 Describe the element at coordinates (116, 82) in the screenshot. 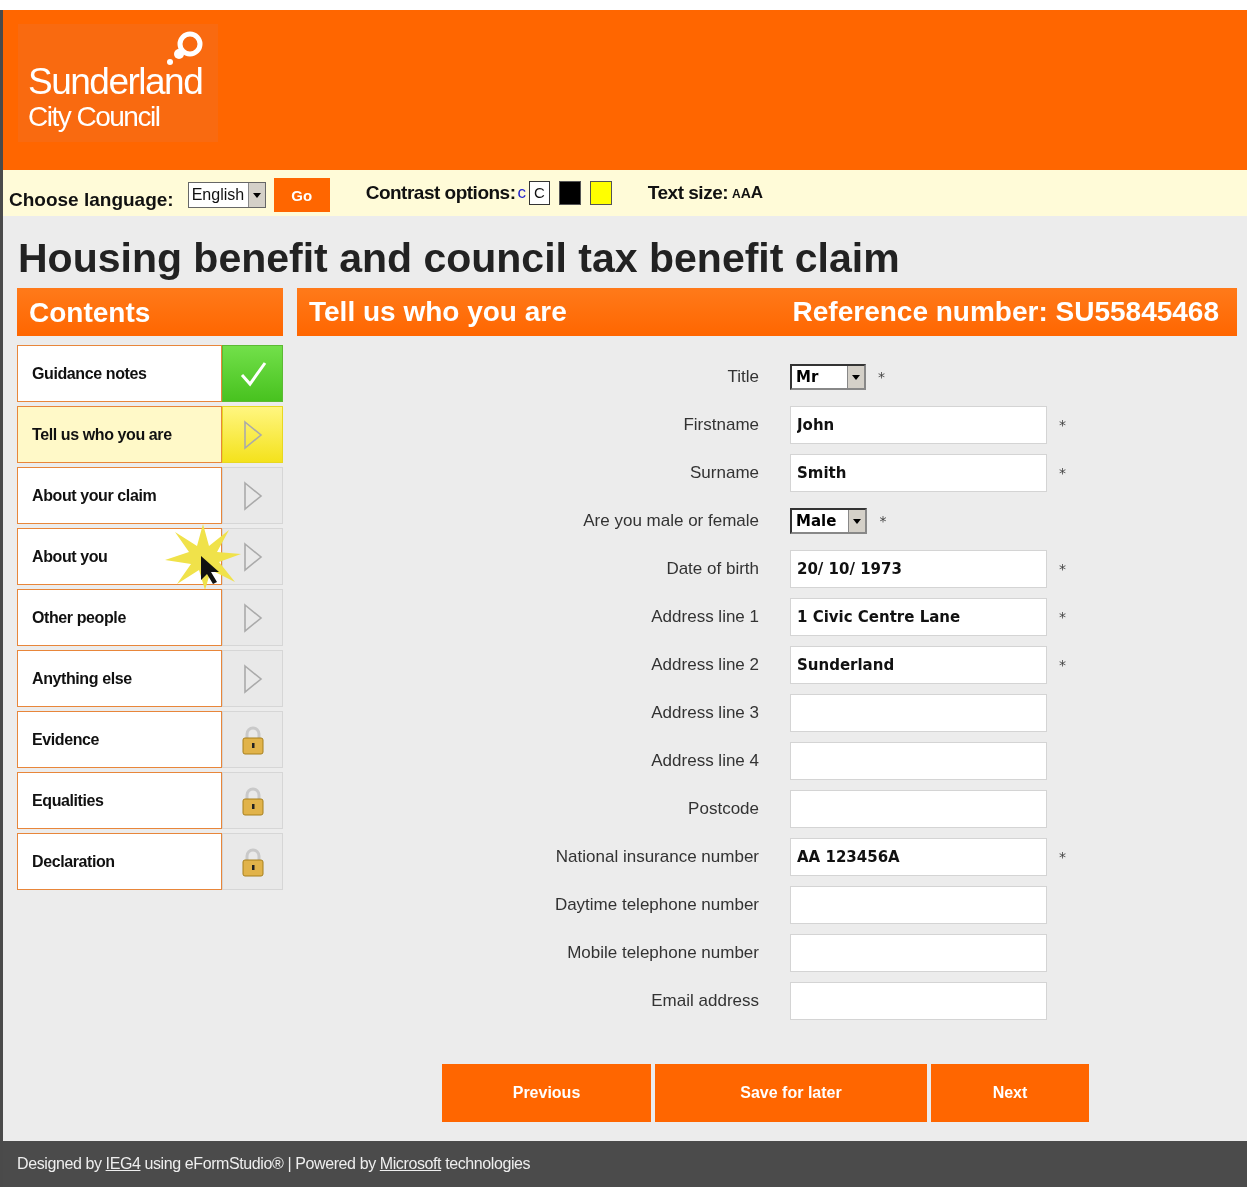

I see `logo-text: Sunderland` at that location.